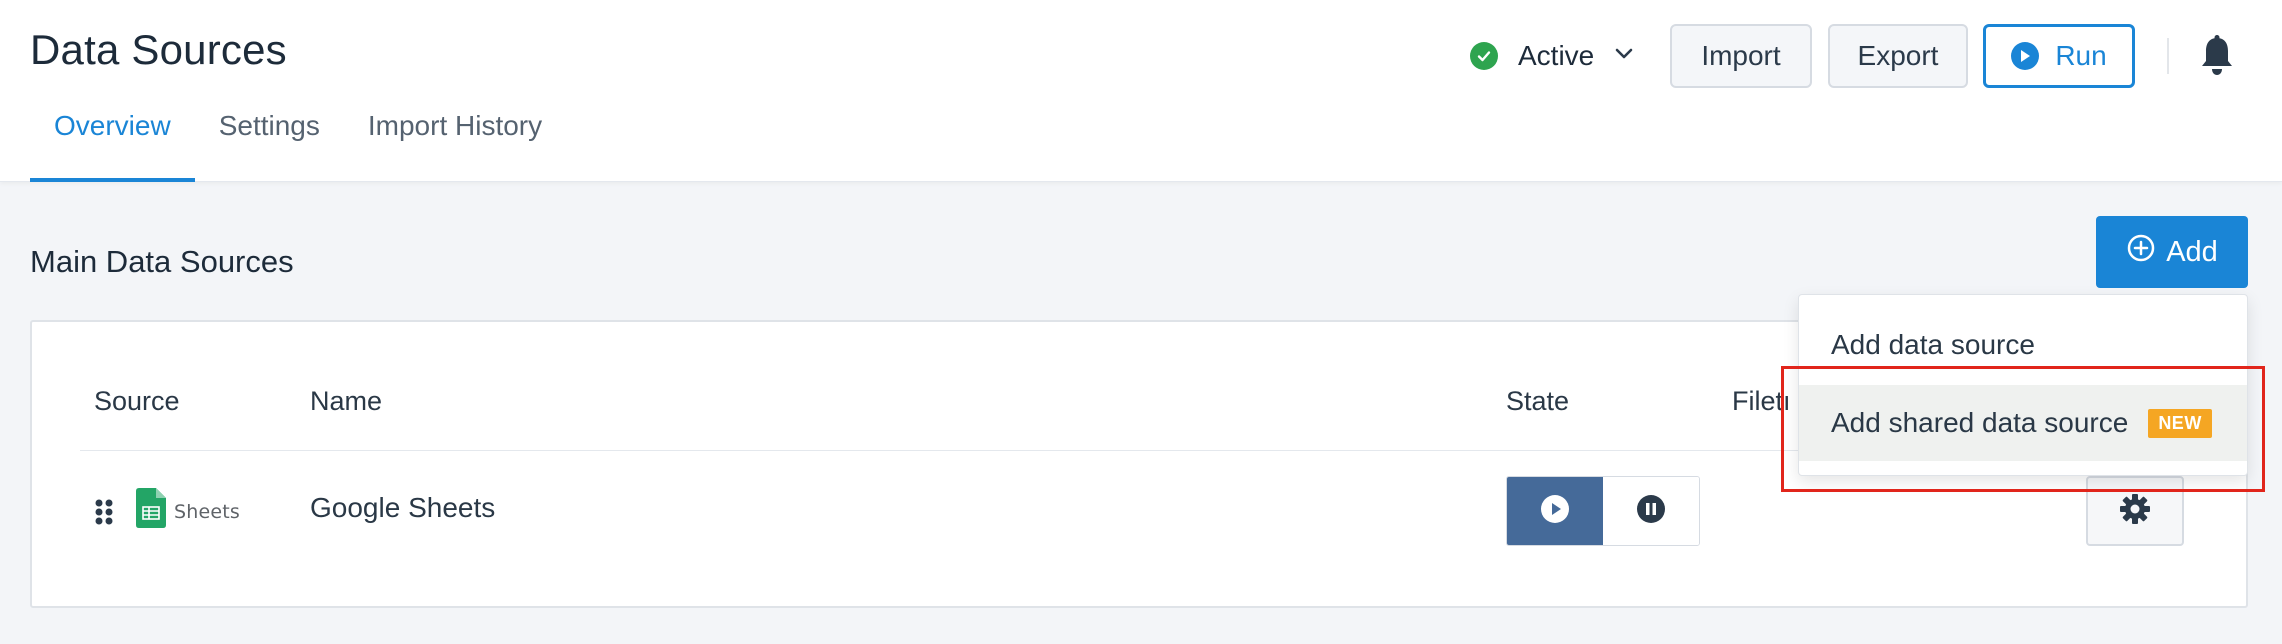 This screenshot has height=644, width=2282. Describe the element at coordinates (137, 401) in the screenshot. I see `column-header-source: Source` at that location.